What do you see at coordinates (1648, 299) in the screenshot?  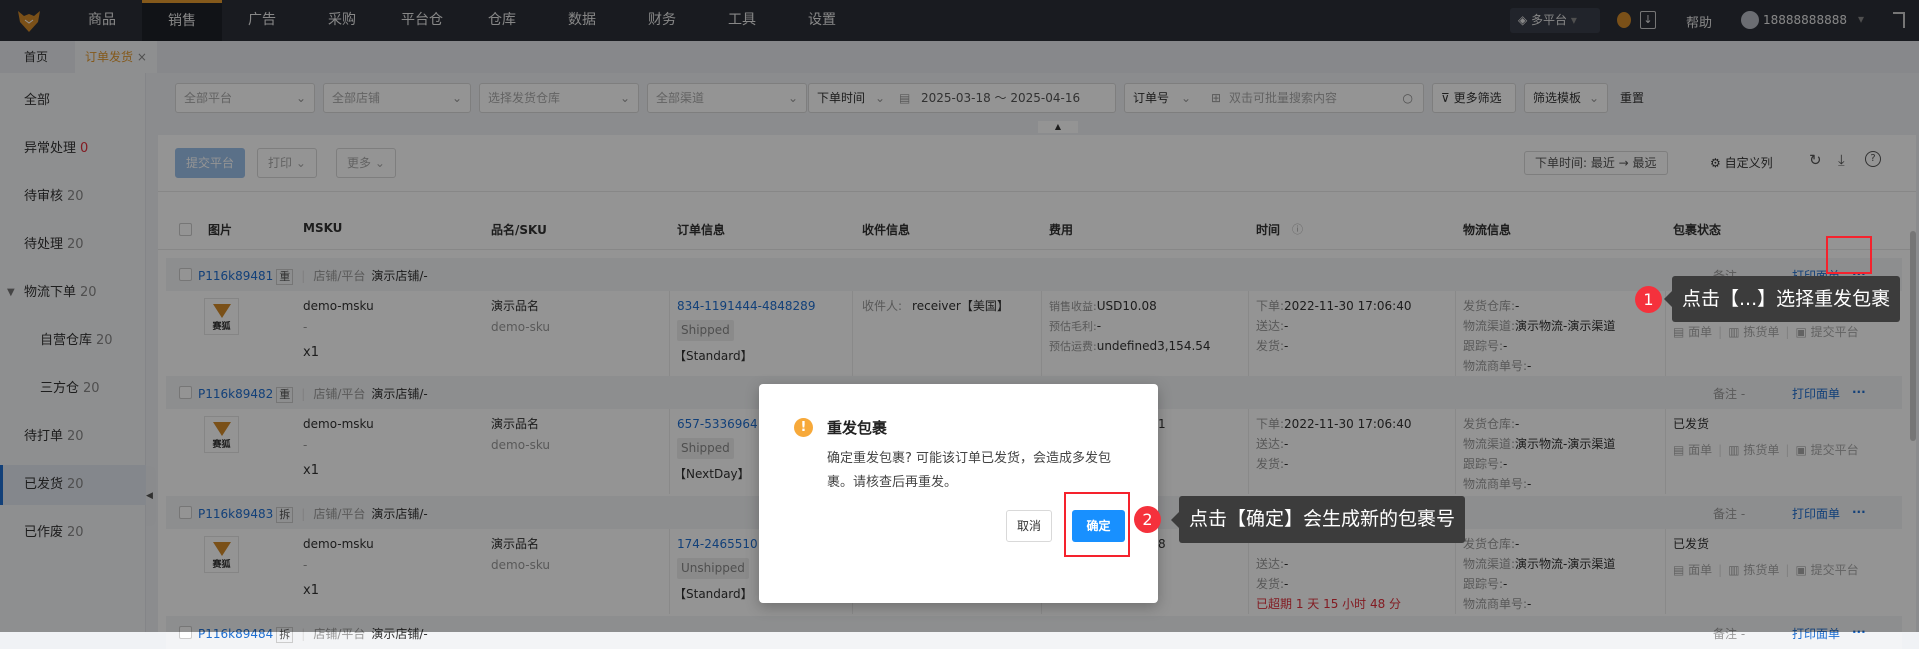 I see `step-1-badge: 1` at bounding box center [1648, 299].